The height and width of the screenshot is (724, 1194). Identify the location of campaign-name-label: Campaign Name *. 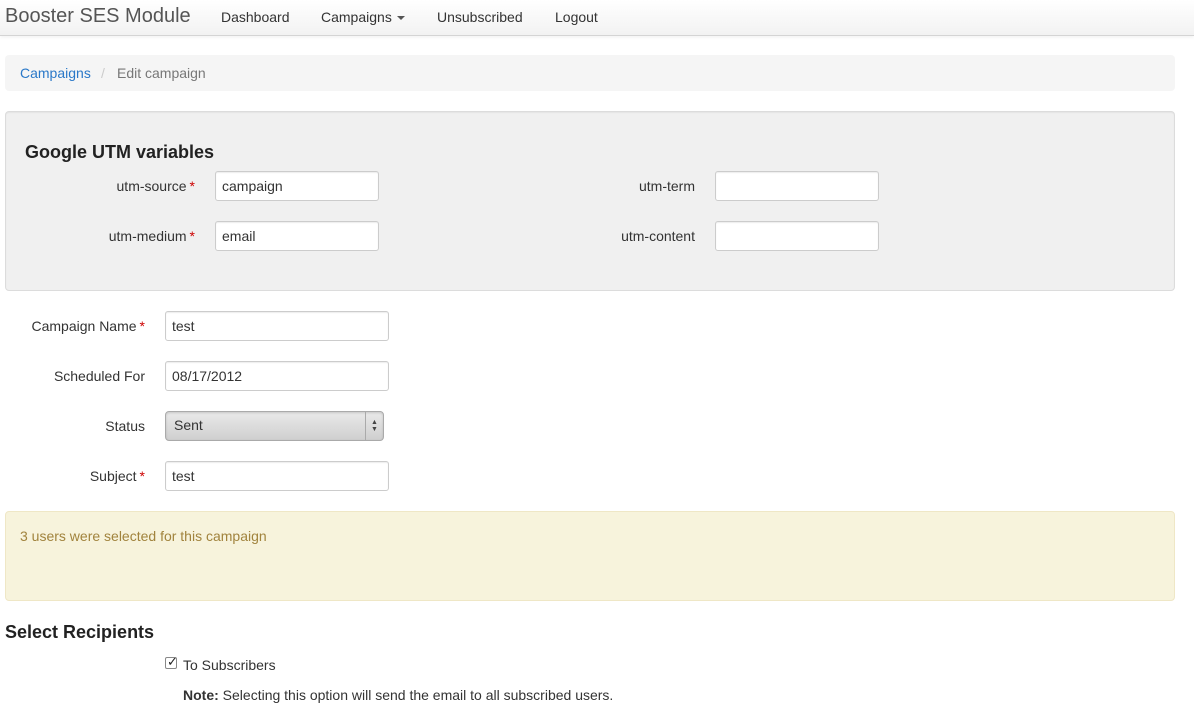
(75, 326).